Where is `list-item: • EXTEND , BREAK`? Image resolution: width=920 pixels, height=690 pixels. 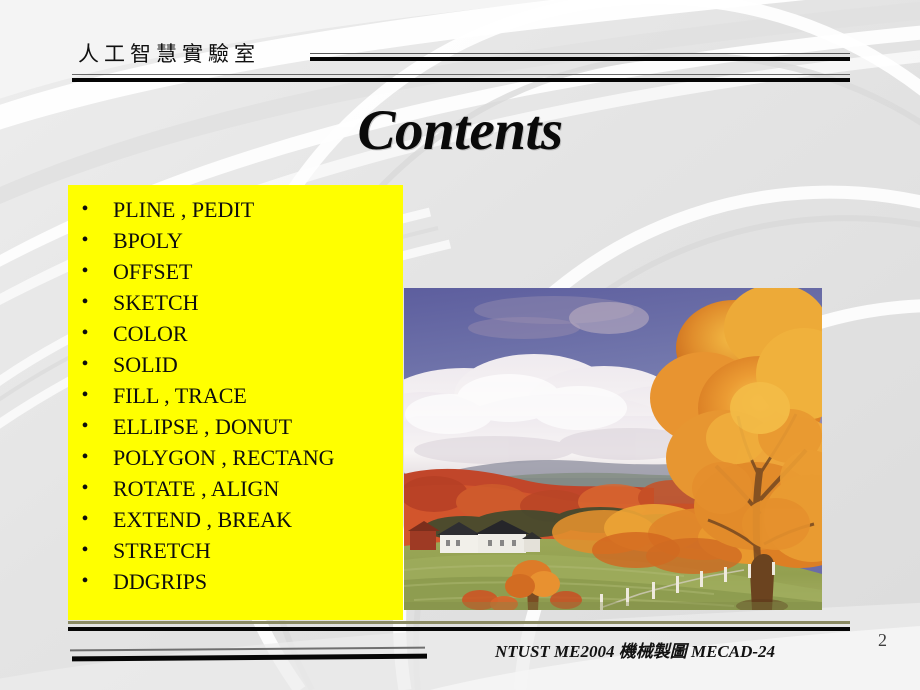 list-item: • EXTEND , BREAK is located at coordinates (235, 519).